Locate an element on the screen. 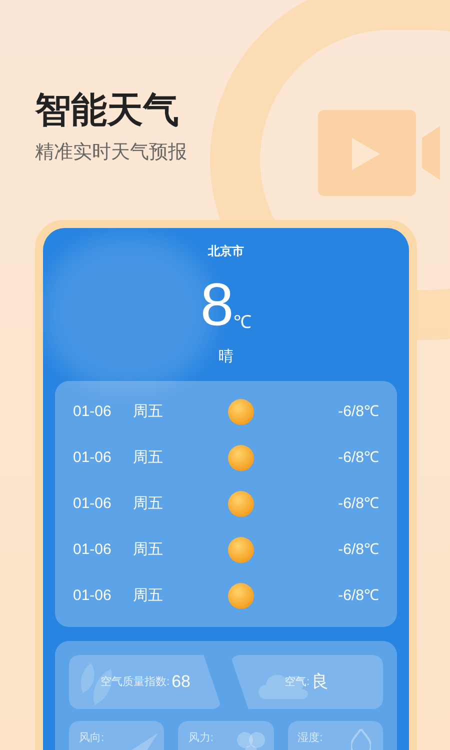 The image size is (450, 750). air-value: 68 is located at coordinates (181, 682).